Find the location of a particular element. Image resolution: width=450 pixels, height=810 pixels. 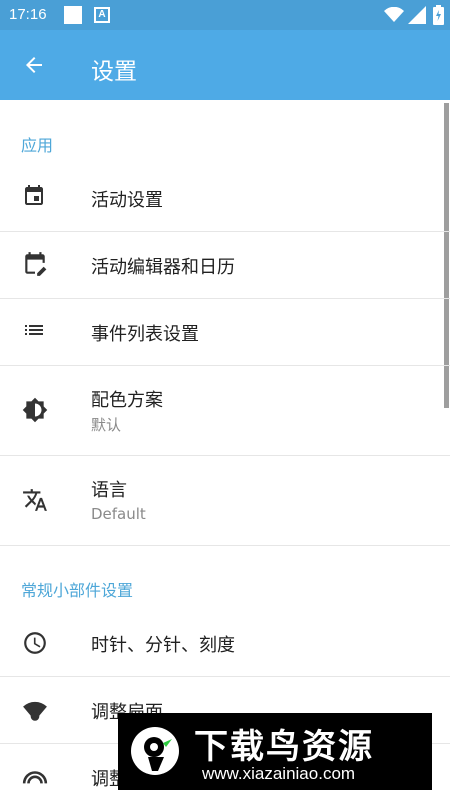

settings-item-activity: 活动设置 is located at coordinates (225, 198).